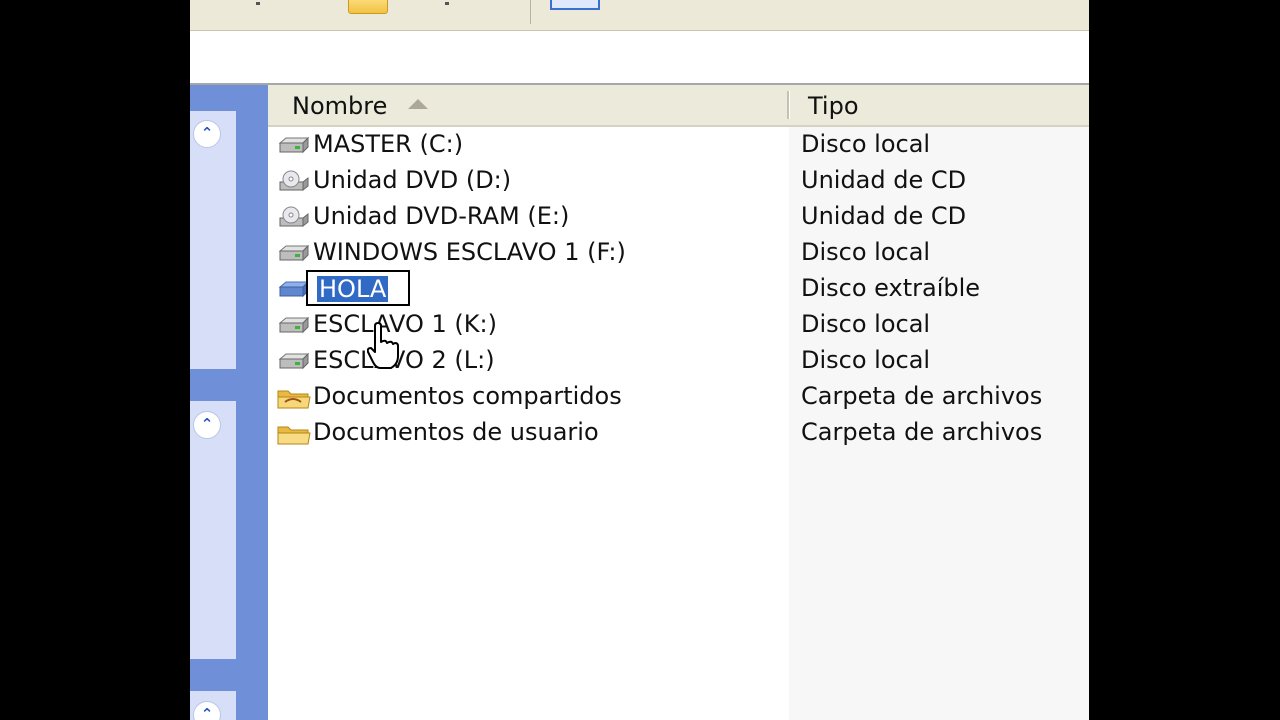 The width and height of the screenshot is (1280, 720). I want to click on item-name: ESCLAVO 1 (K:), so click(405, 324).